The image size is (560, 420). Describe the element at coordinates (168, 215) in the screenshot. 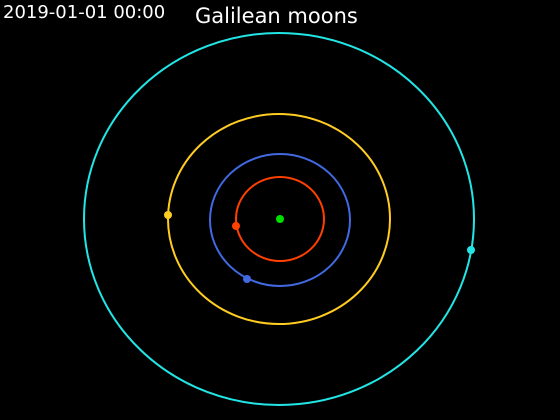

I see `ganymede-marker` at that location.